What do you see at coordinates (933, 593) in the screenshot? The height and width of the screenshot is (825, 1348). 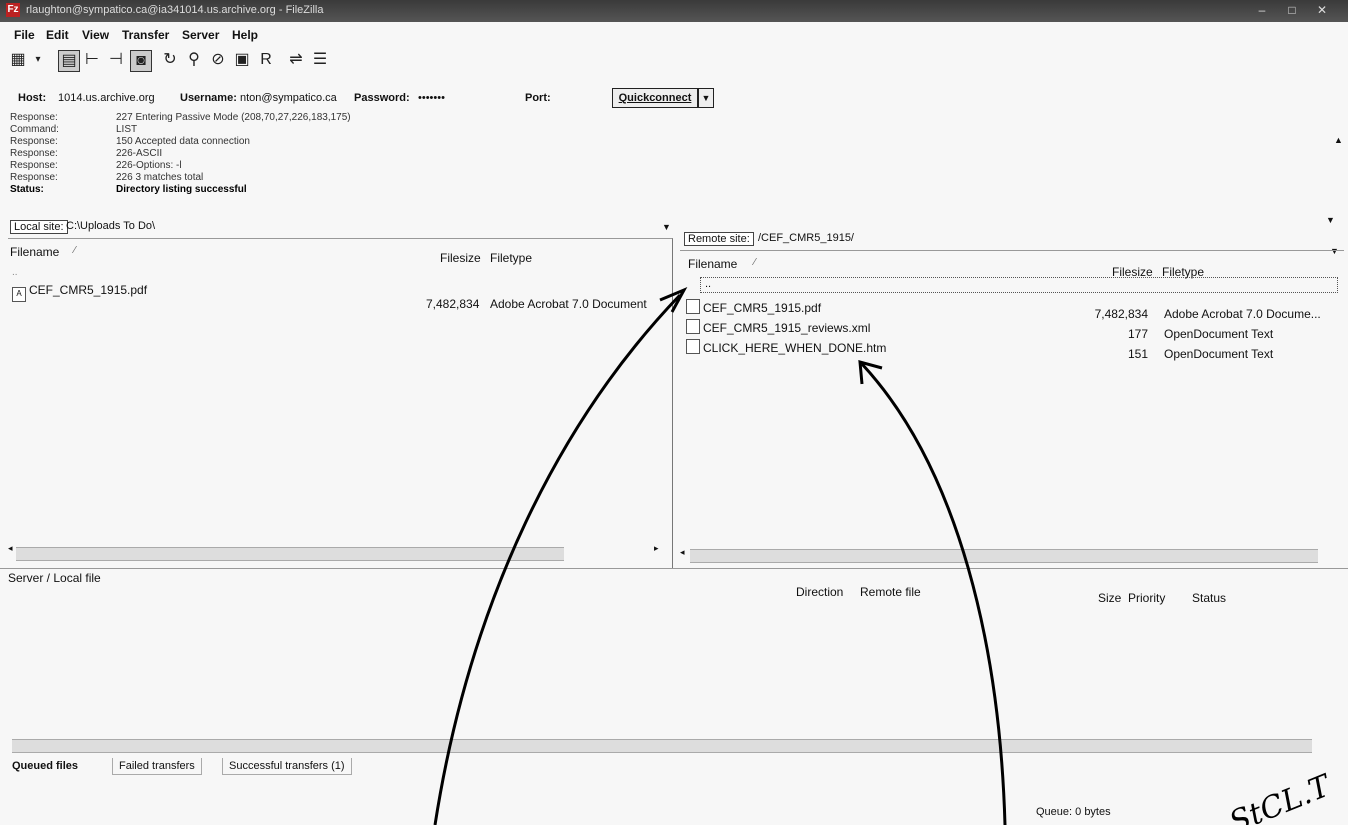 I see `arrow-line-right` at bounding box center [933, 593].